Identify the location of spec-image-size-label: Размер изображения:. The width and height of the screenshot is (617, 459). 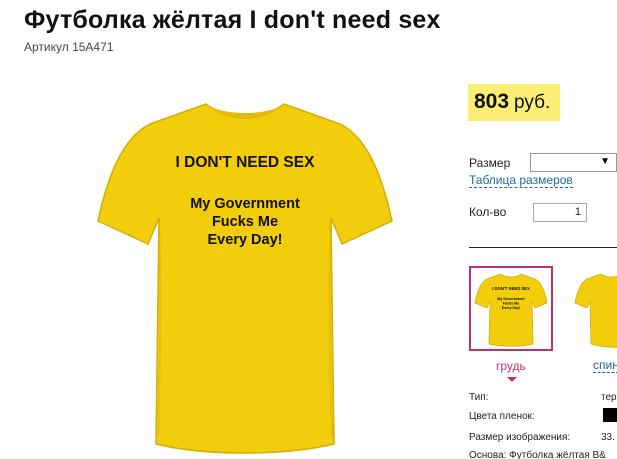
(520, 437).